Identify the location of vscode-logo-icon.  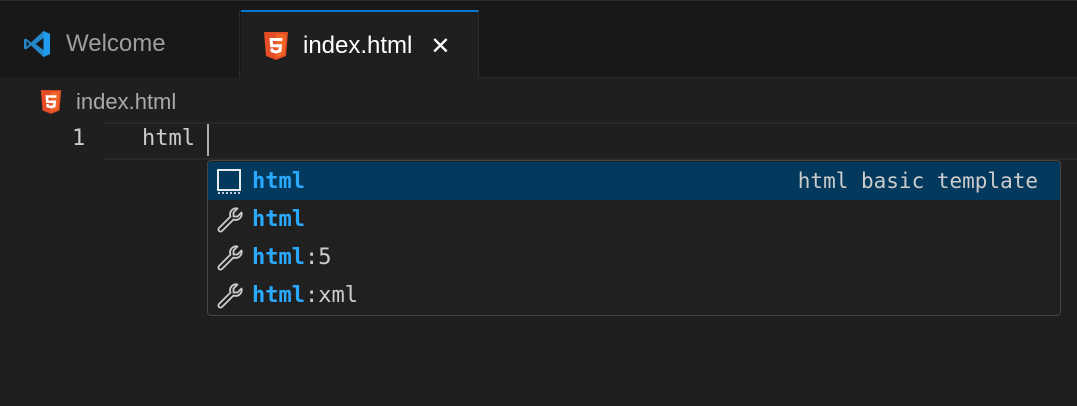
(37, 44).